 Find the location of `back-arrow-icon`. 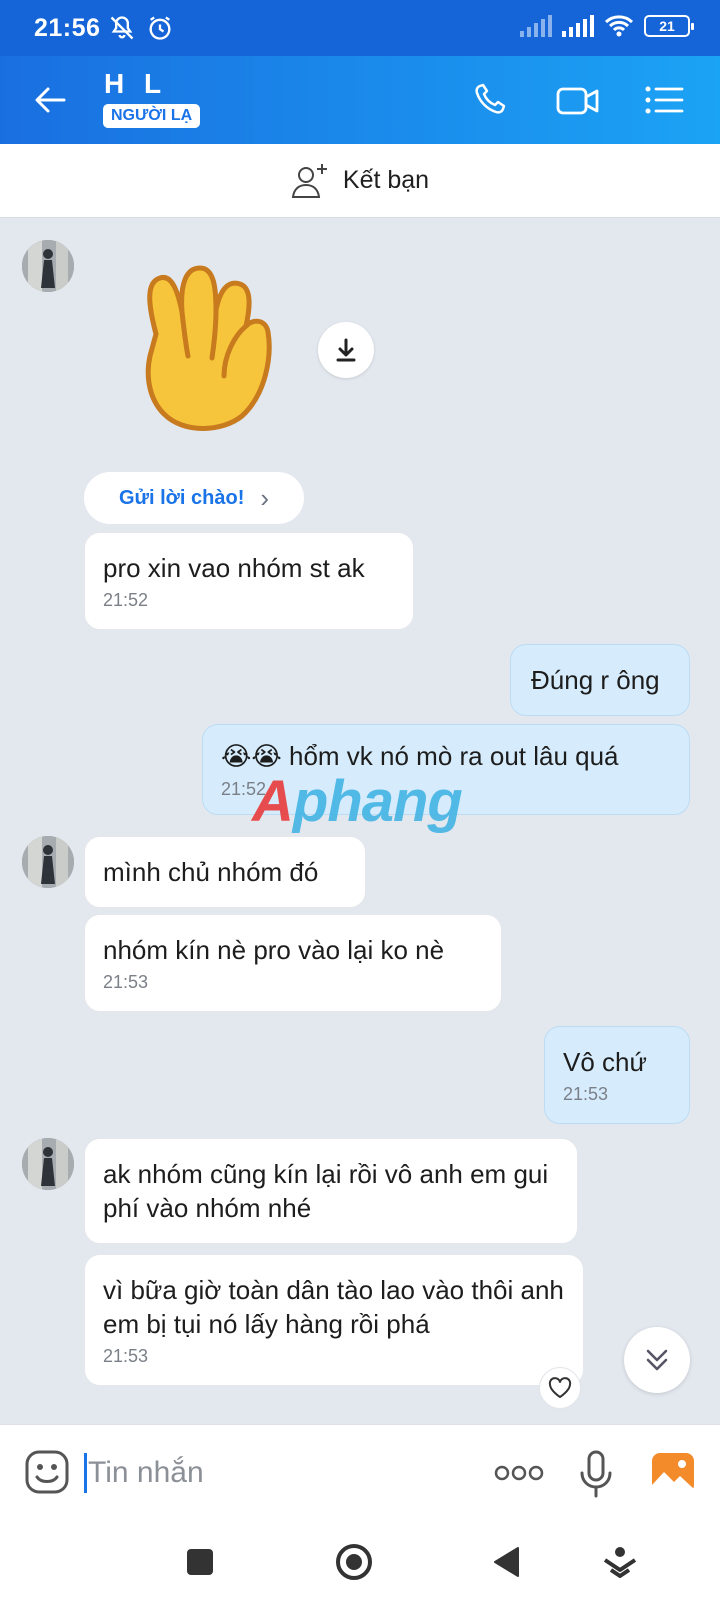

back-arrow-icon is located at coordinates (50, 100).